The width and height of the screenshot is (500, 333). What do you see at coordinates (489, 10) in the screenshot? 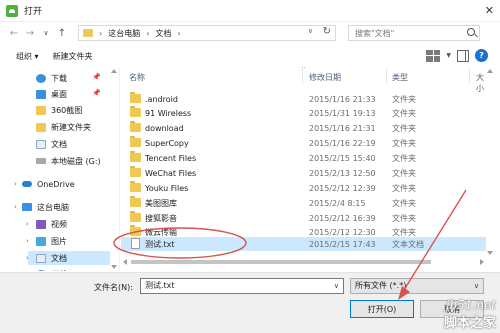
I see `close-icon: ✕` at bounding box center [489, 10].